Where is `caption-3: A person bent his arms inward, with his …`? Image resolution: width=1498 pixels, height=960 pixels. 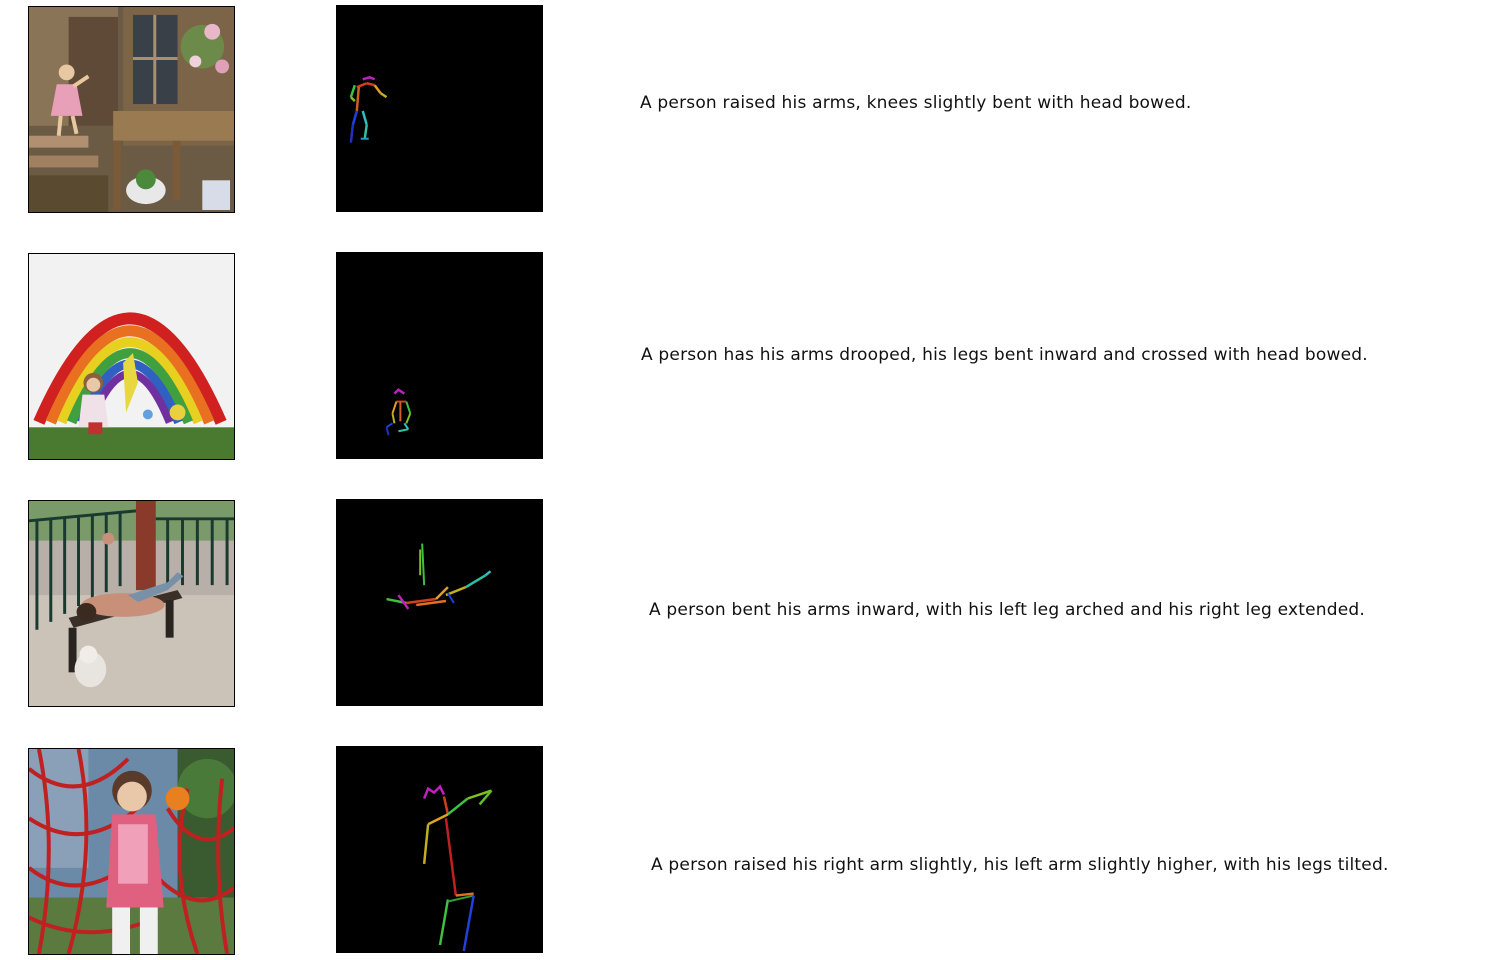 caption-3: A person bent his arms inward, with his … is located at coordinates (1007, 610).